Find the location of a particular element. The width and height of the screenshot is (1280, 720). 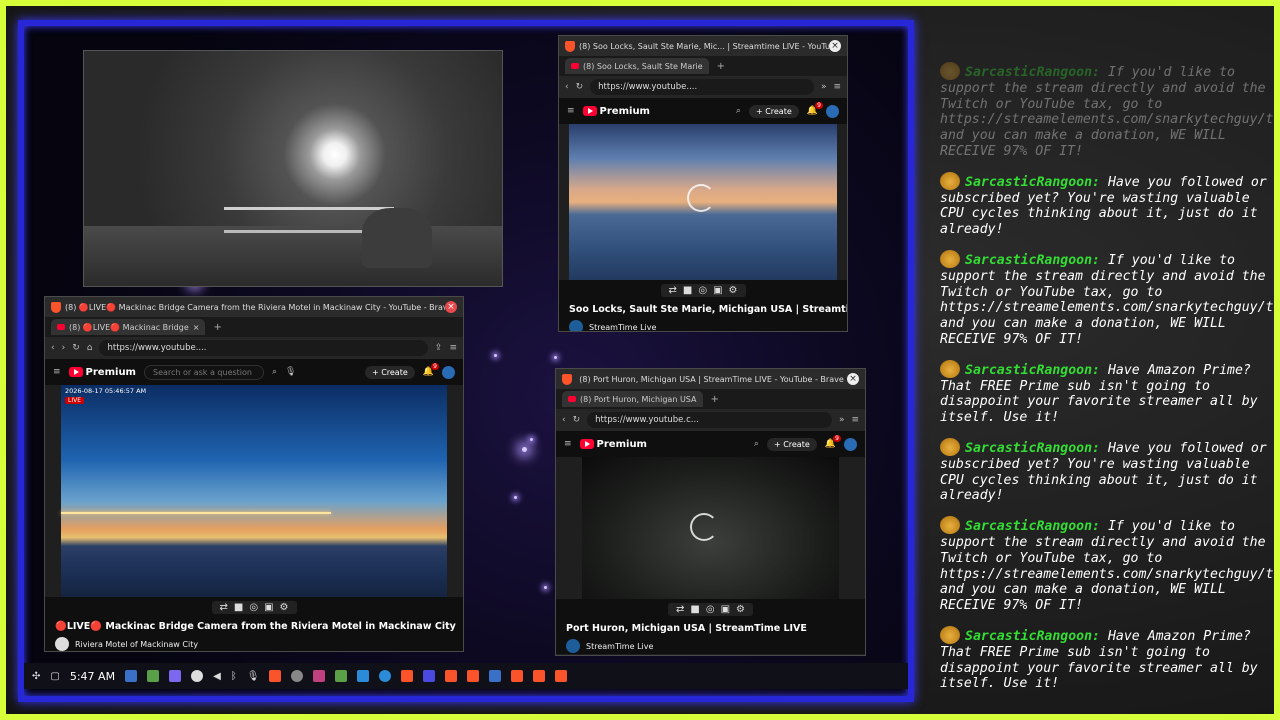

launcher-icon: ✣ is located at coordinates (36, 676).